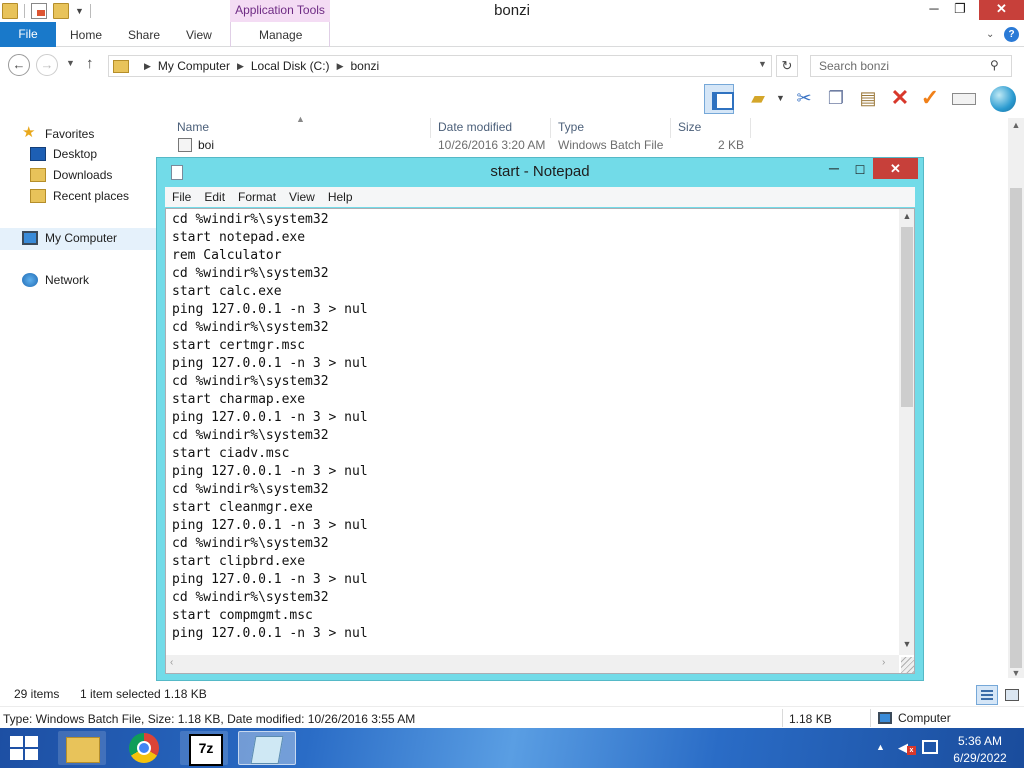  I want to click on address-history-chevron-icon: ▼, so click(762, 64).